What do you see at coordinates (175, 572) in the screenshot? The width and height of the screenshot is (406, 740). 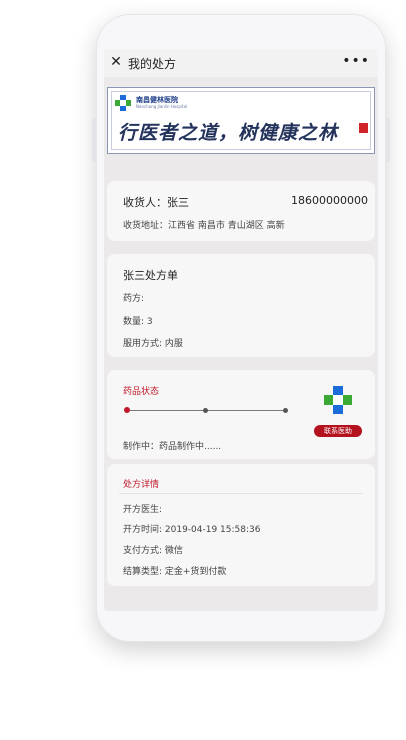 I see `details-settlement: 结算类型: 定金+货到付款` at bounding box center [175, 572].